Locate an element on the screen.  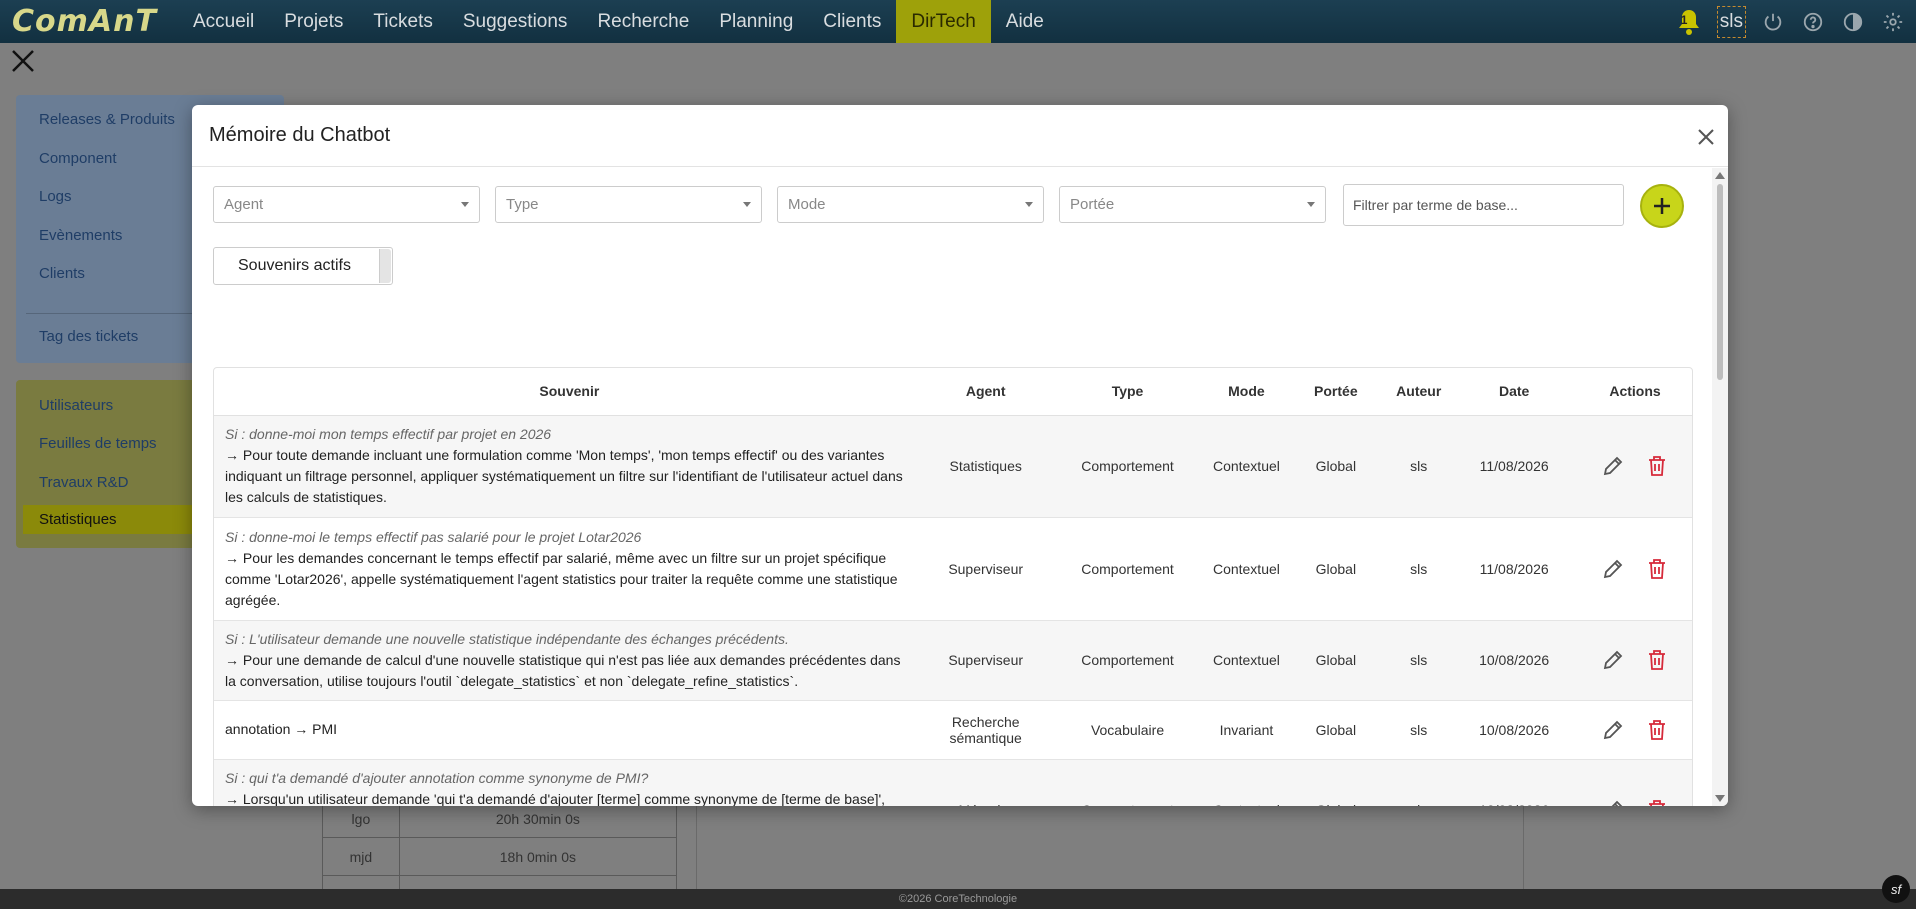
date-cell: 10/08/2026 is located at coordinates (1514, 730).